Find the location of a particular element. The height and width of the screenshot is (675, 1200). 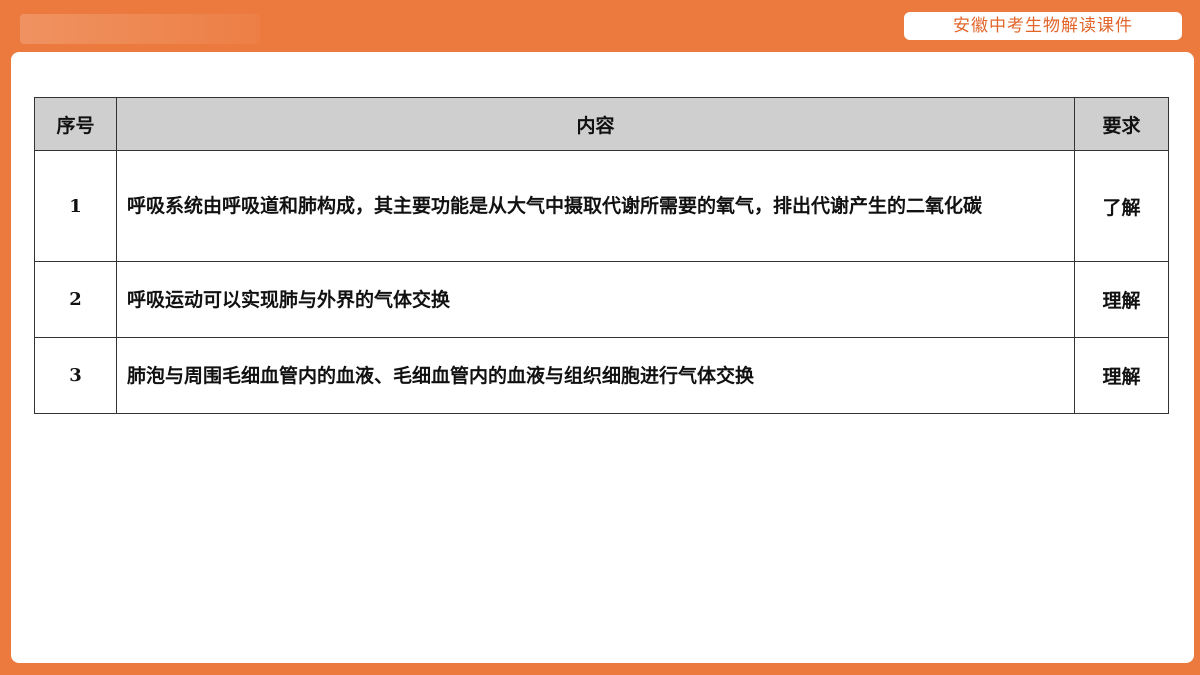

table-row: 2 呼吸运动可以实现肺与外界的气体交换 理解 is located at coordinates (601, 299).